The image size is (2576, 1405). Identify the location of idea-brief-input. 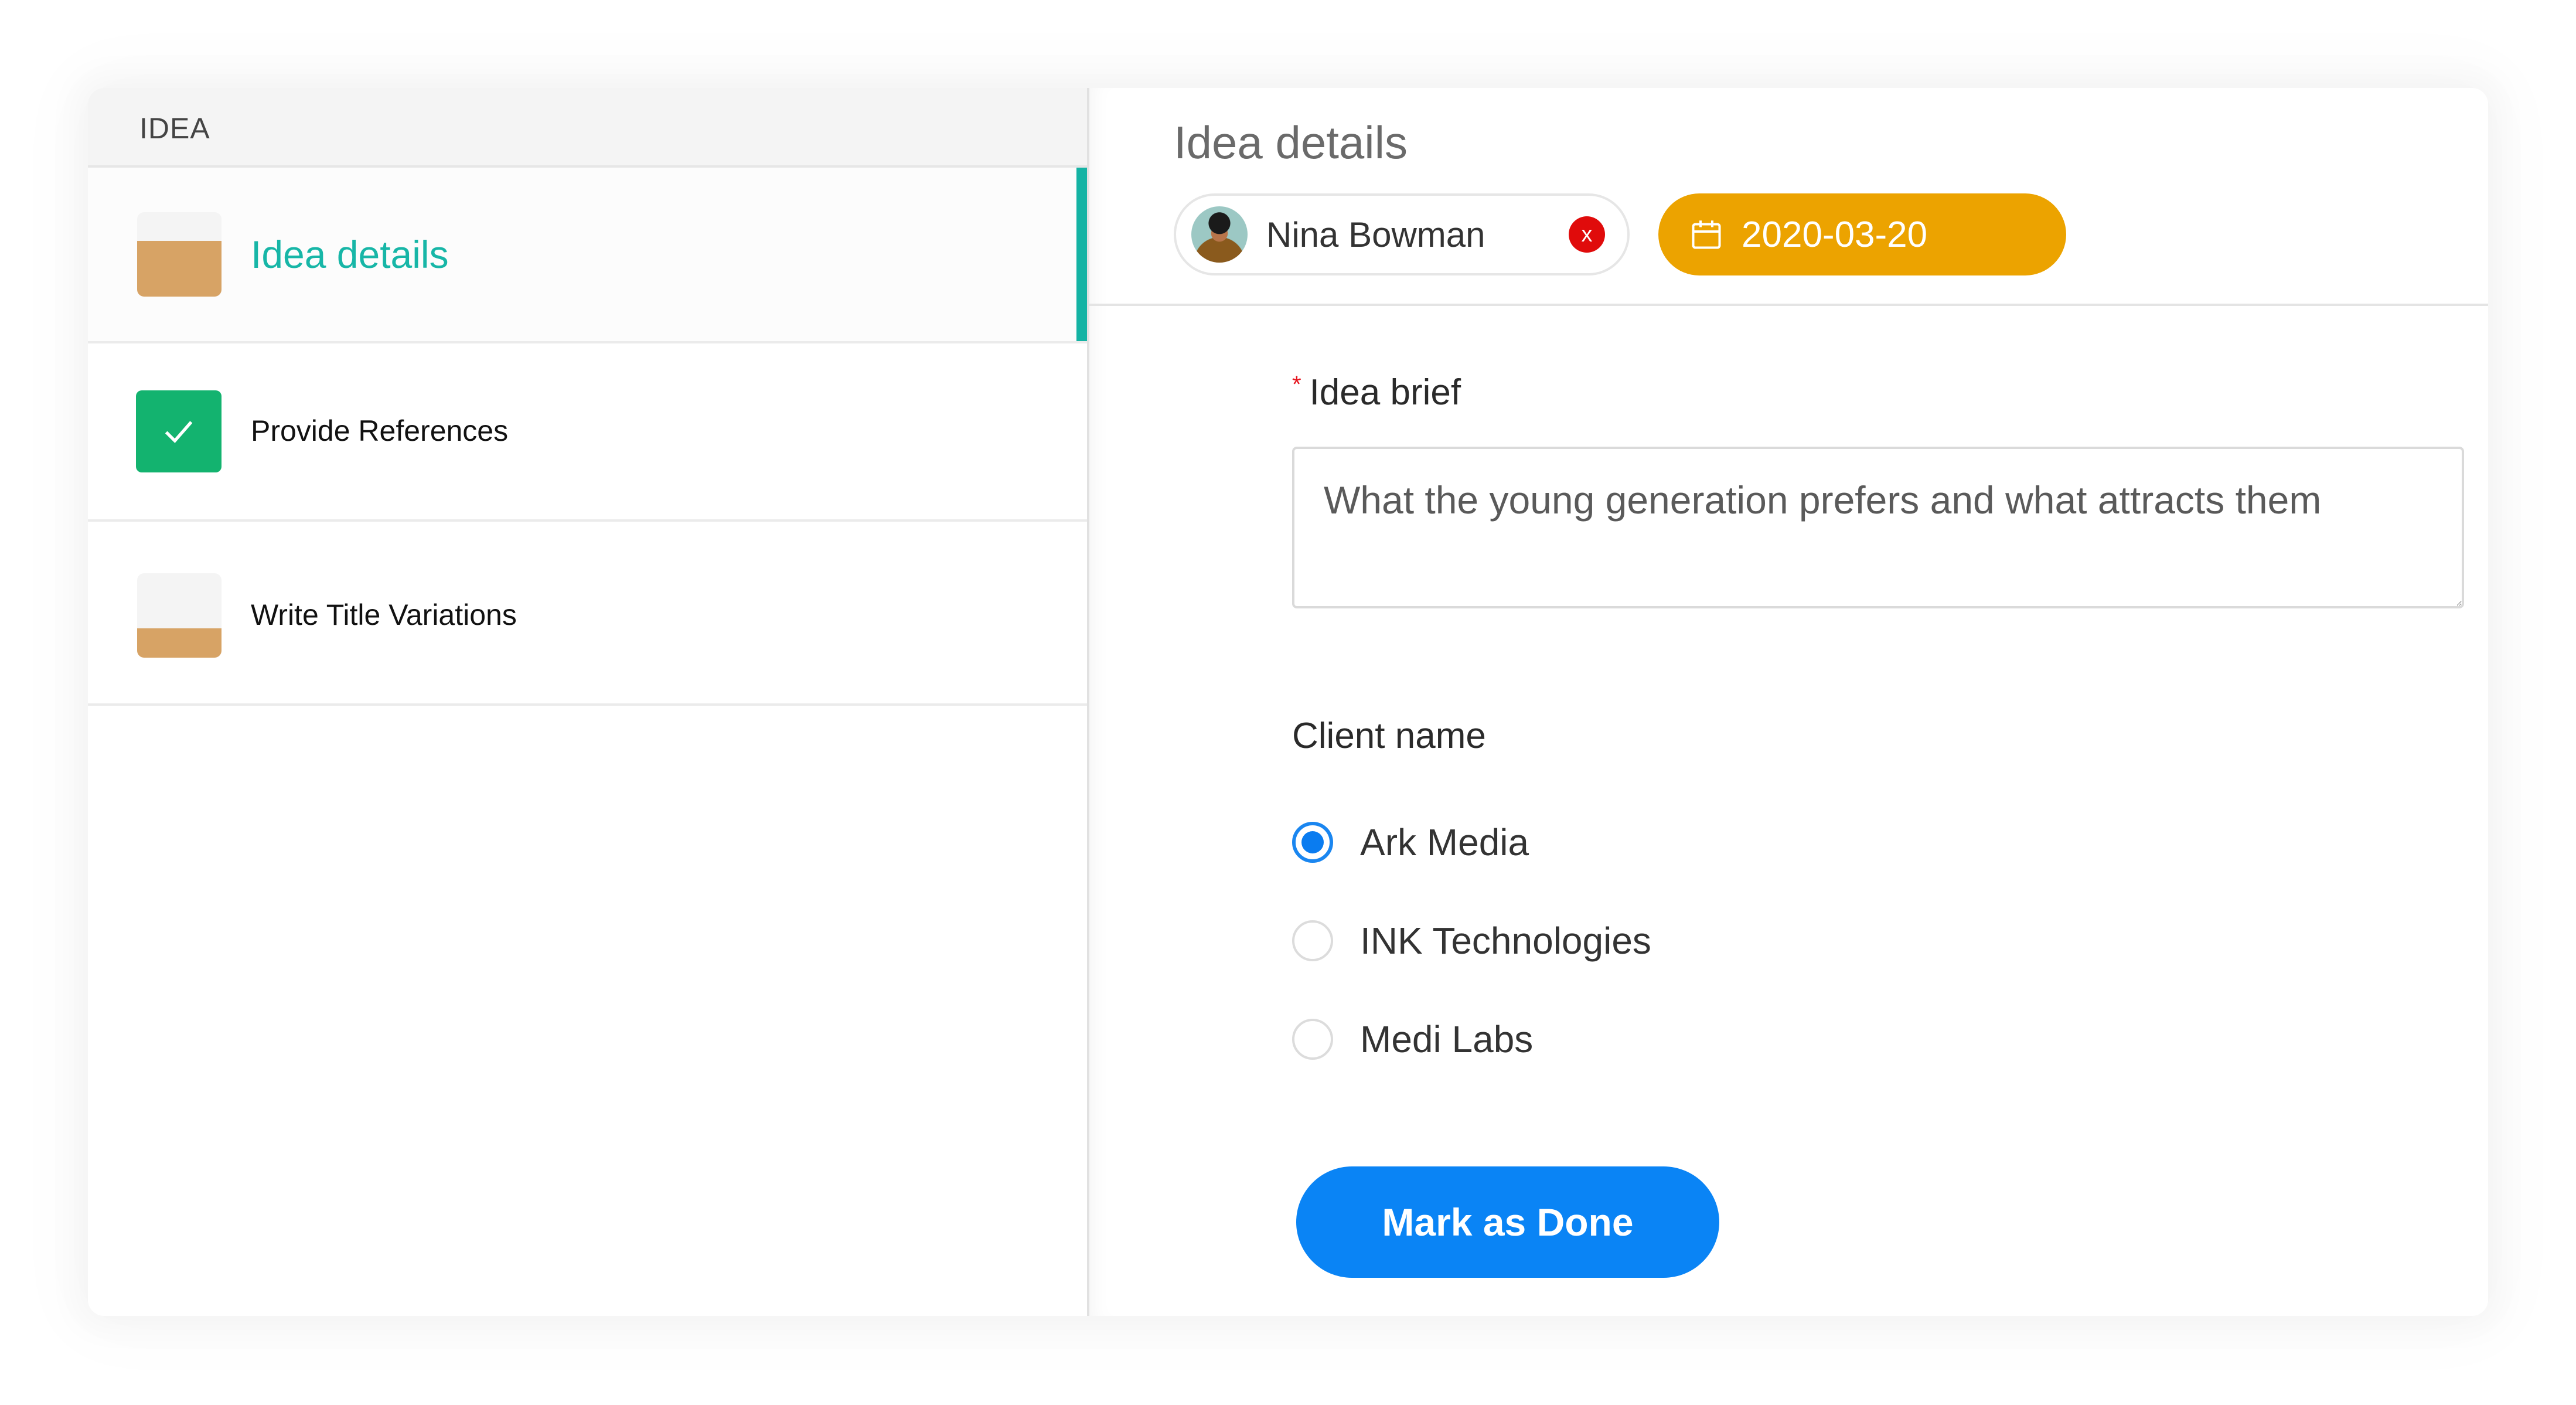
(1878, 527).